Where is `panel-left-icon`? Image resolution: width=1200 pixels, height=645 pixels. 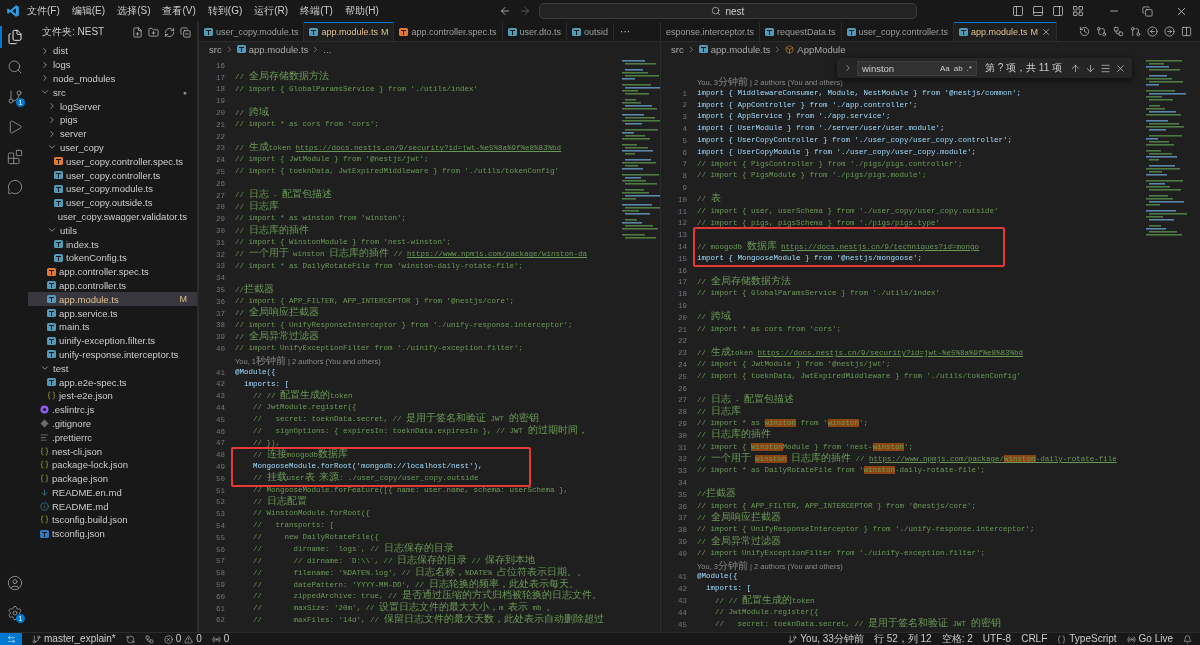
panel-left-icon is located at coordinates (1018, 11).